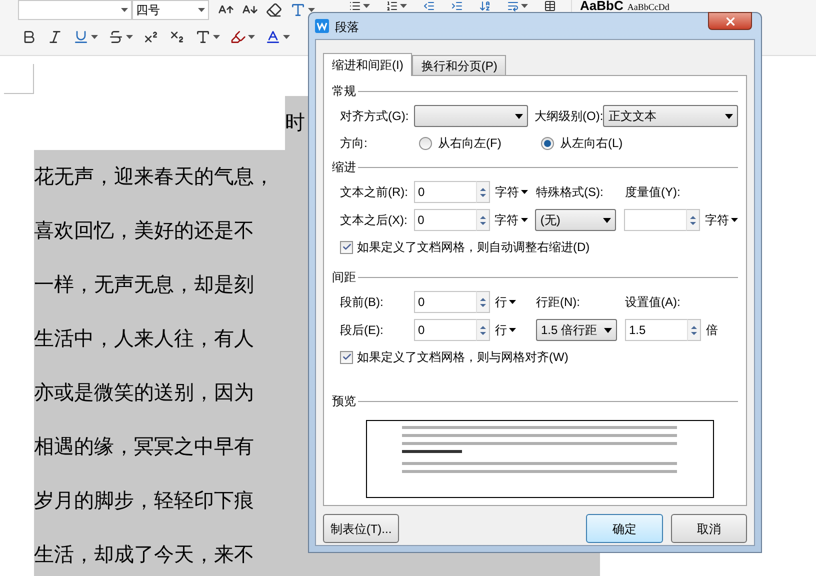 The height and width of the screenshot is (576, 816). What do you see at coordinates (470, 143) in the screenshot?
I see `radio-label: 从右向左(F)` at bounding box center [470, 143].